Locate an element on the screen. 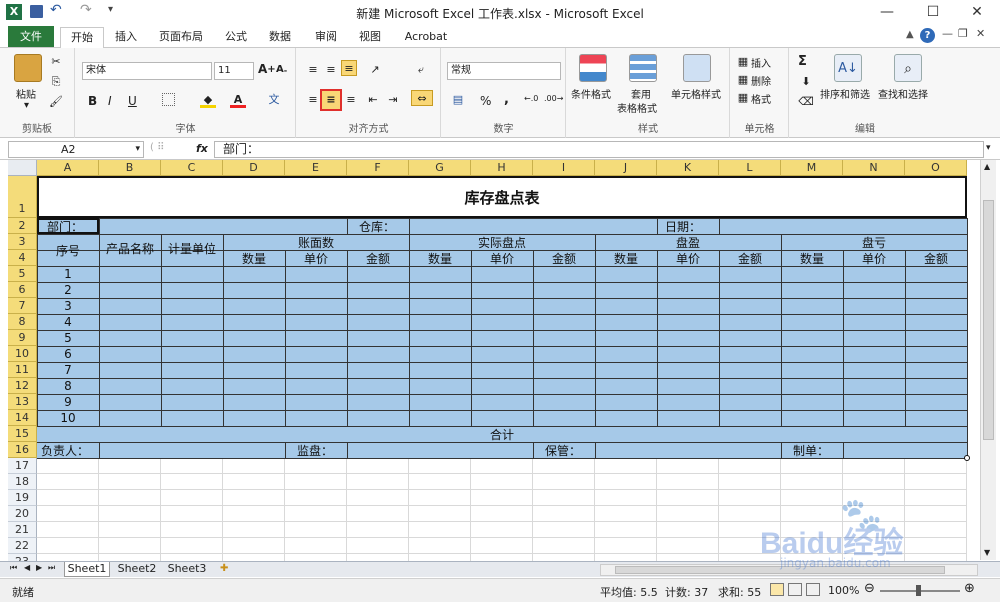 Image resolution: width=1000 pixels, height=602 pixels. wb-minimize-icon: — is located at coordinates (947, 33).